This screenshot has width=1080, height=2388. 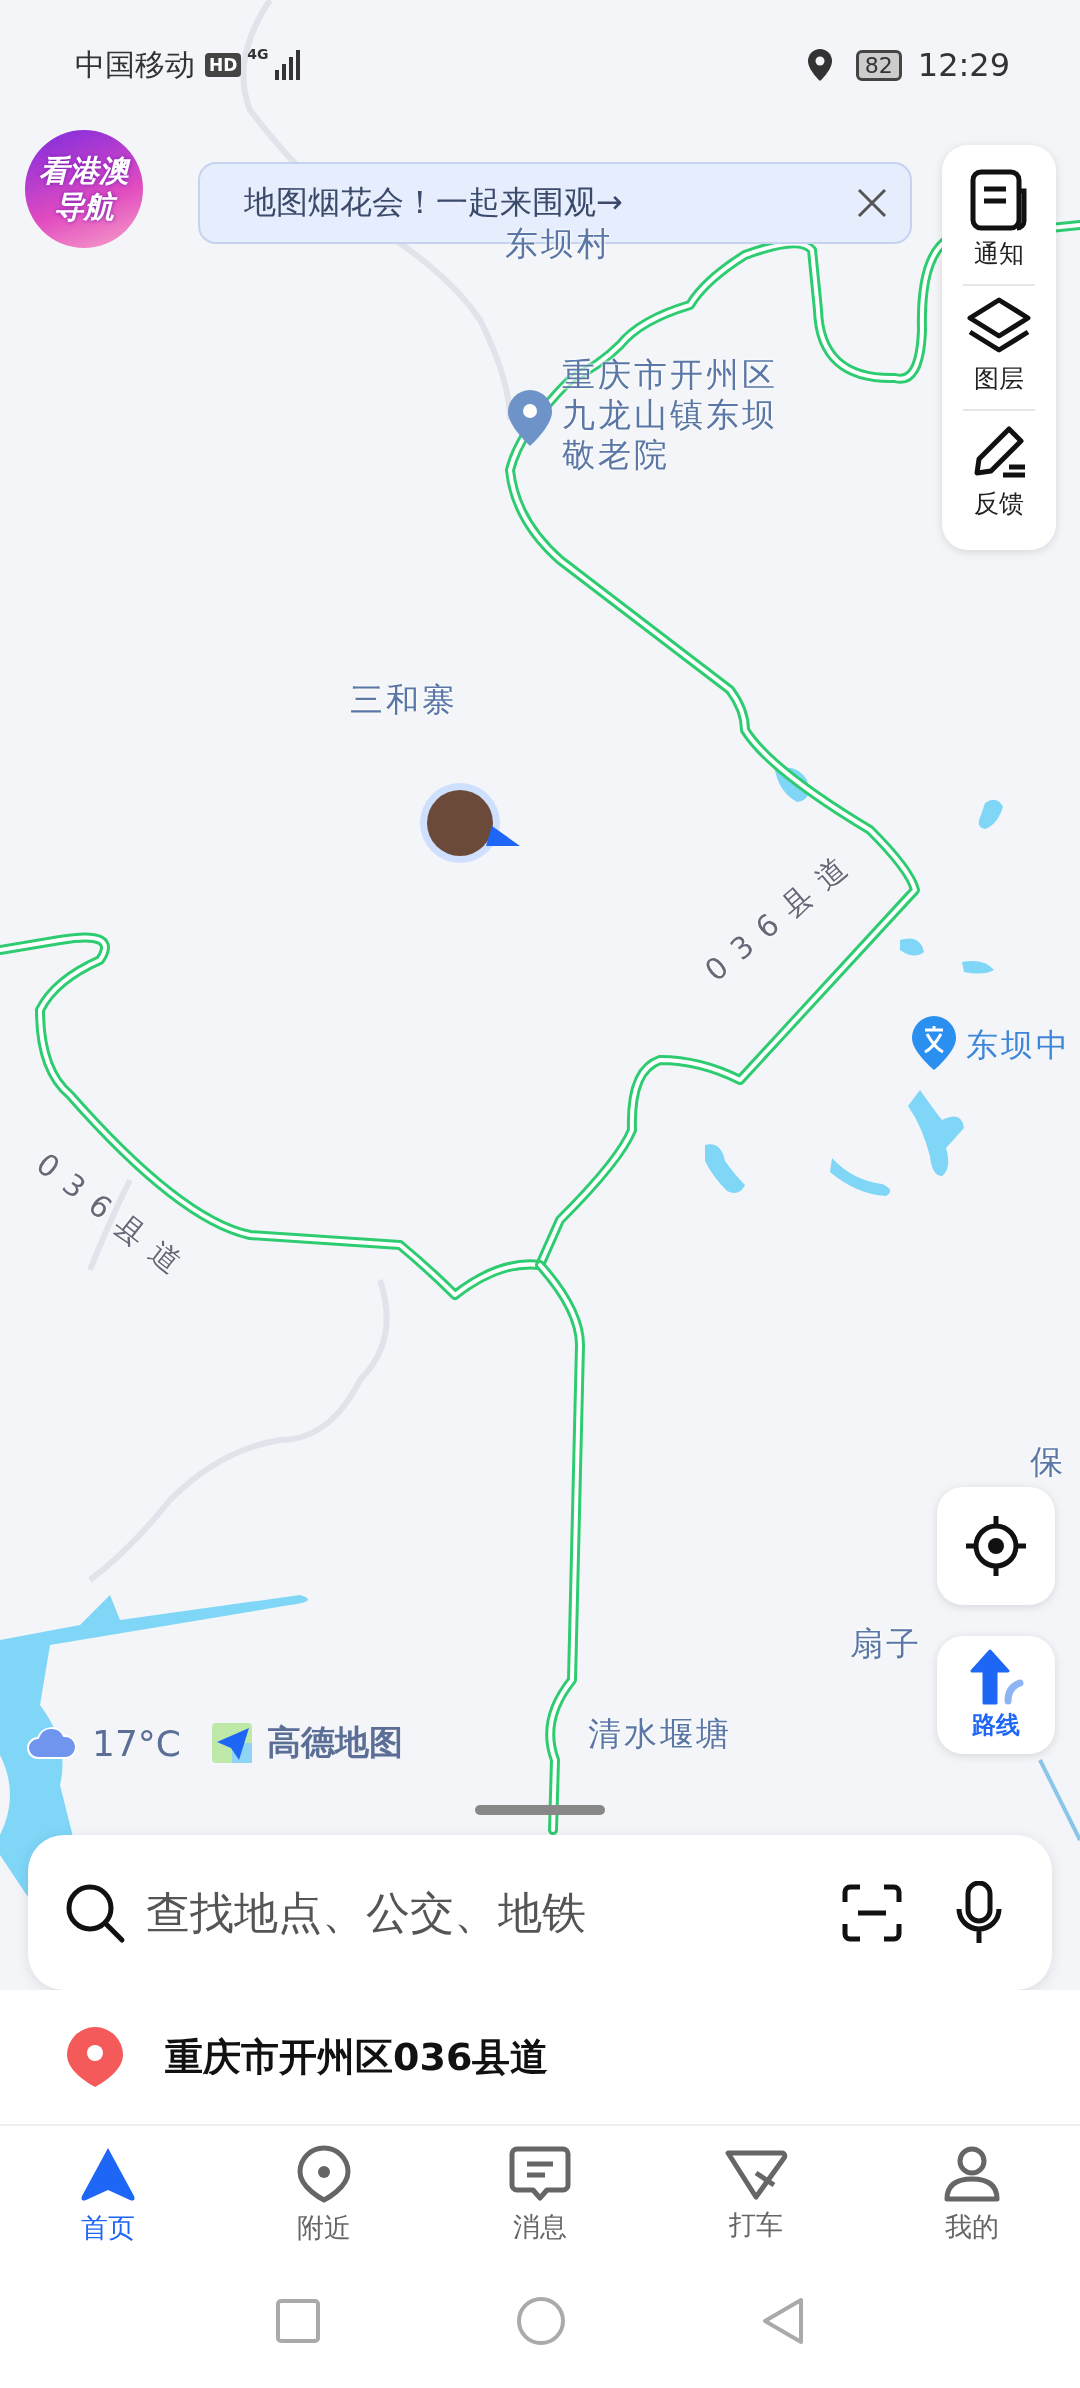 I want to click on paper-plane-icon, so click(x=231, y=1743).